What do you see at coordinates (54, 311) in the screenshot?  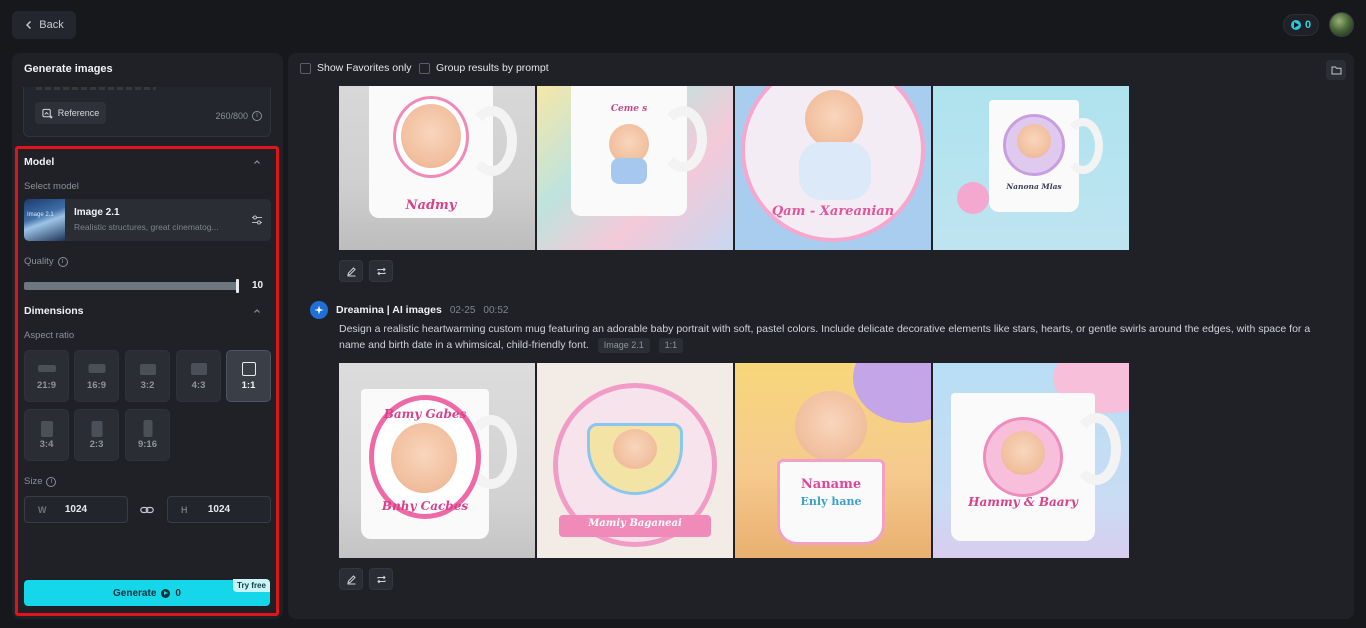 I see `dimensions-title: Dimensions` at bounding box center [54, 311].